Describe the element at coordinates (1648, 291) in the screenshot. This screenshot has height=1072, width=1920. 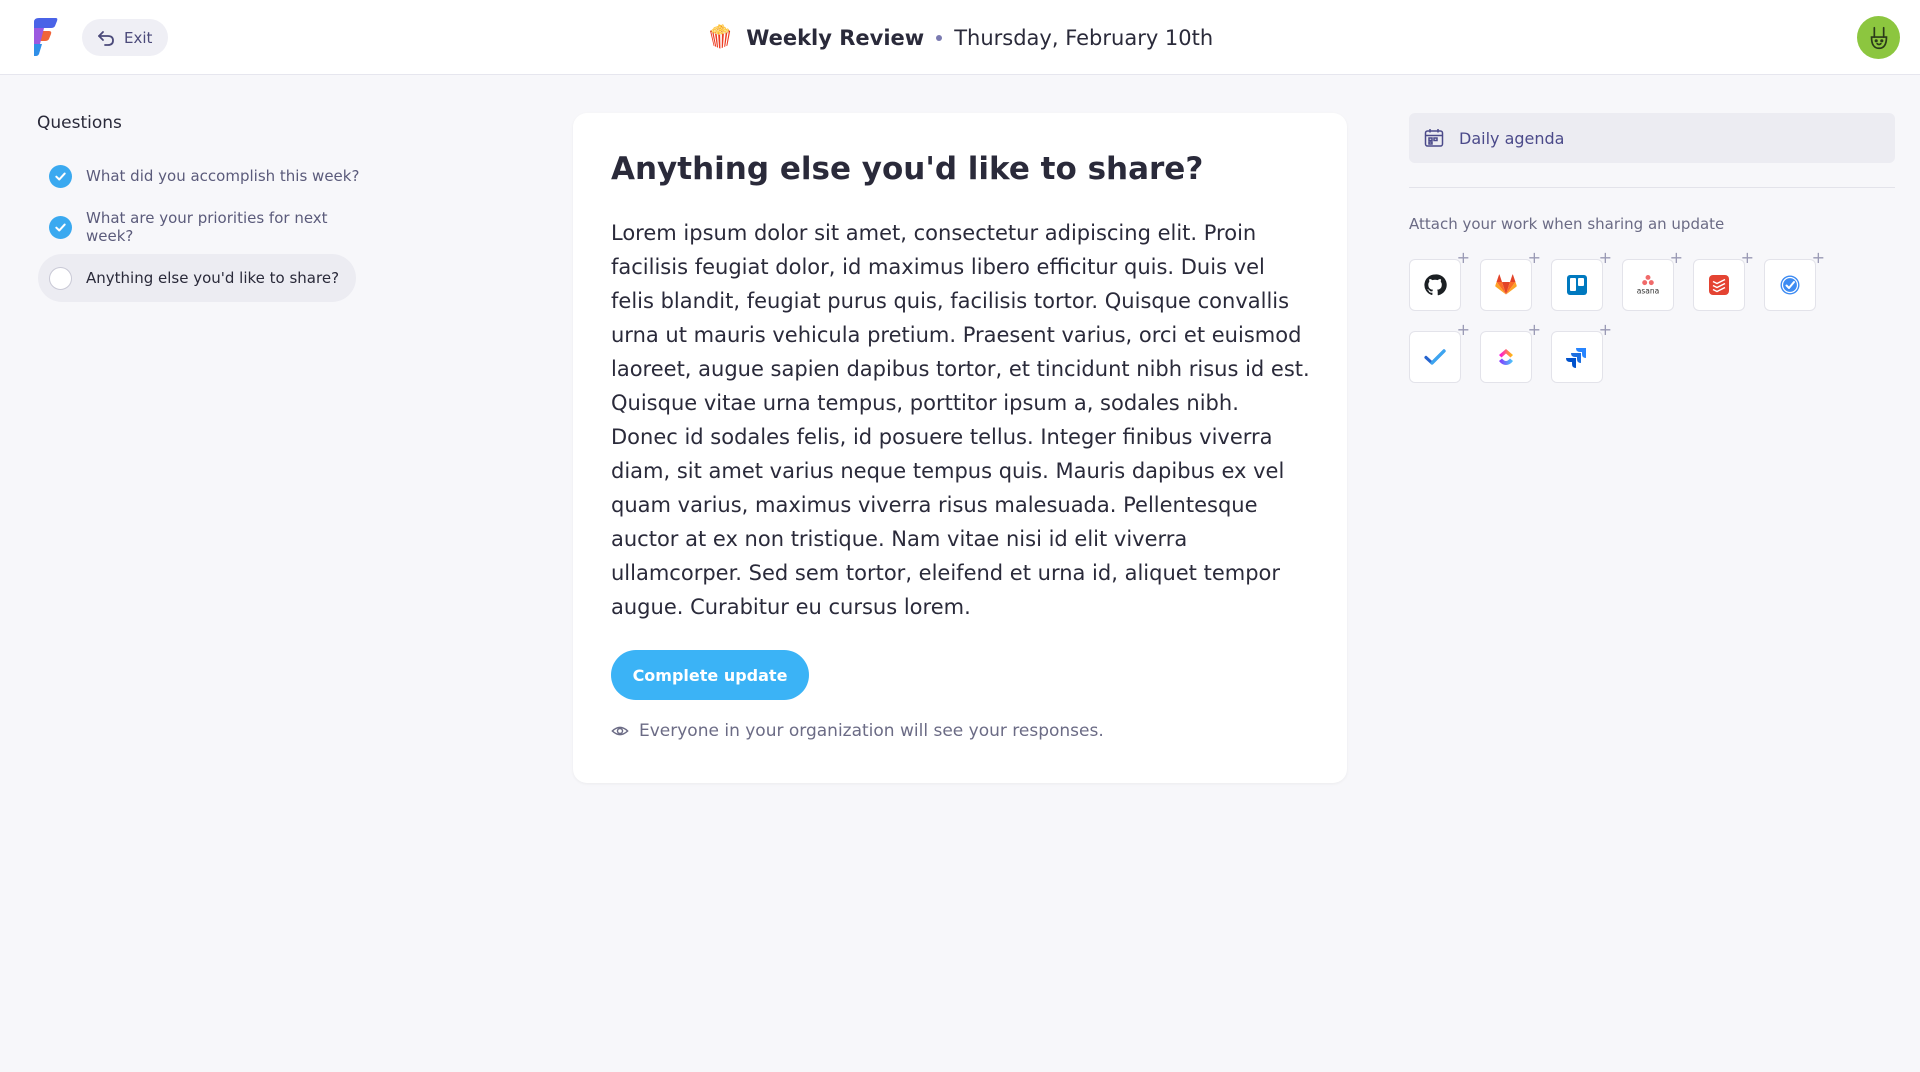
I see `svg-text: asana` at that location.